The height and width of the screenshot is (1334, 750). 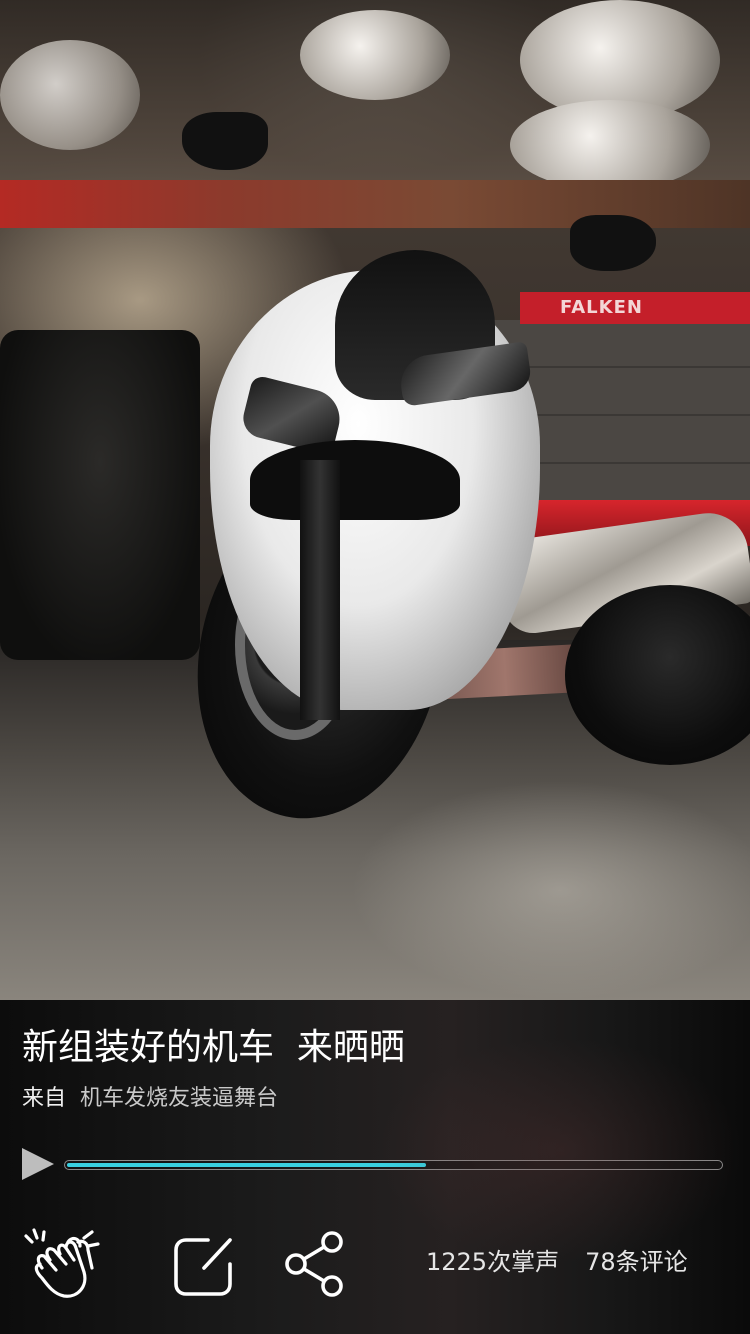 What do you see at coordinates (636, 1262) in the screenshot?
I see `comment-count: 78条评论` at bounding box center [636, 1262].